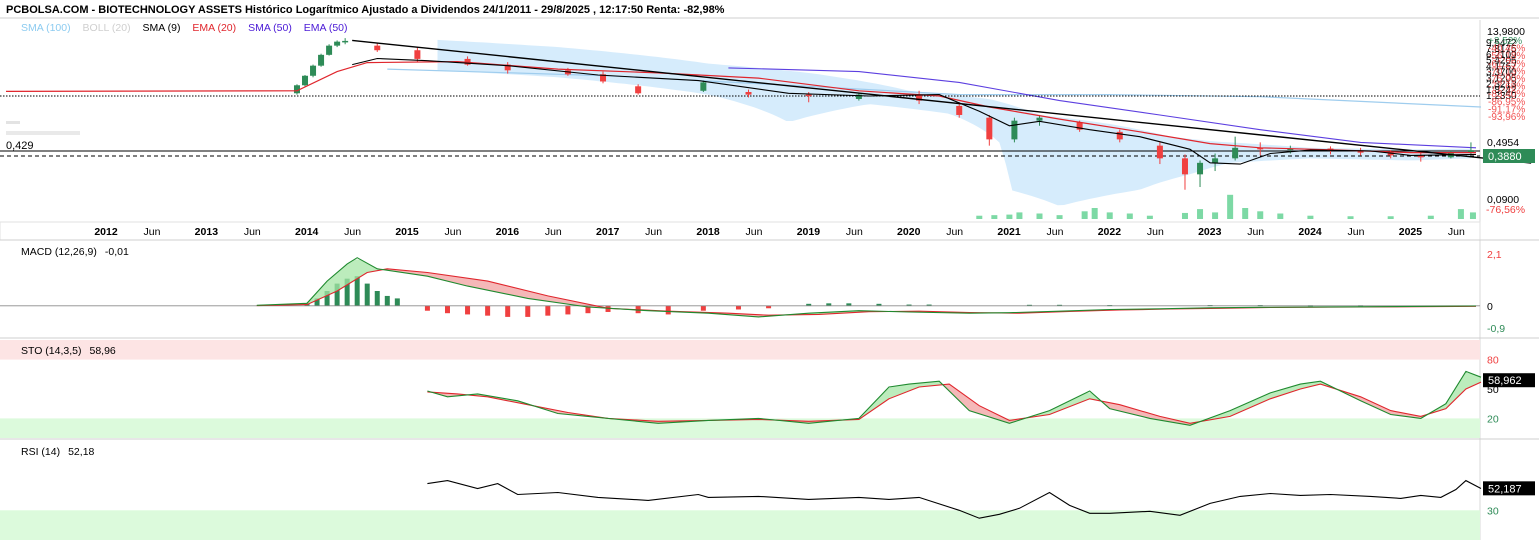  I want to click on sto-title: STO (14,3,5) 58,96, so click(72, 351).